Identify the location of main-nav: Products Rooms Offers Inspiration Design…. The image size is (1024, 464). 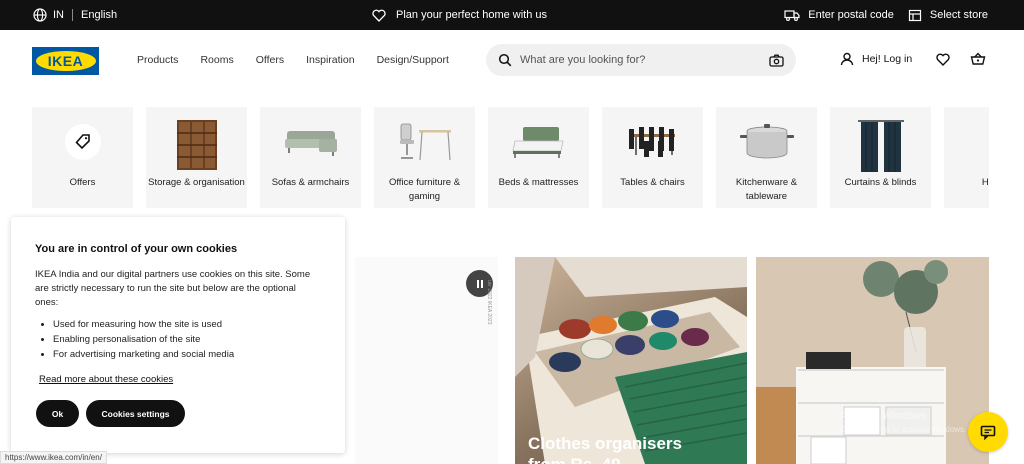
(304, 60).